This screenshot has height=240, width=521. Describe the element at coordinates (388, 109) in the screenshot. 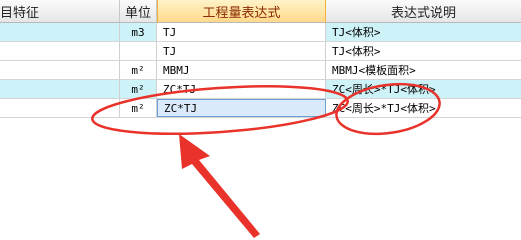

I see `annotation-ellipse-right` at that location.